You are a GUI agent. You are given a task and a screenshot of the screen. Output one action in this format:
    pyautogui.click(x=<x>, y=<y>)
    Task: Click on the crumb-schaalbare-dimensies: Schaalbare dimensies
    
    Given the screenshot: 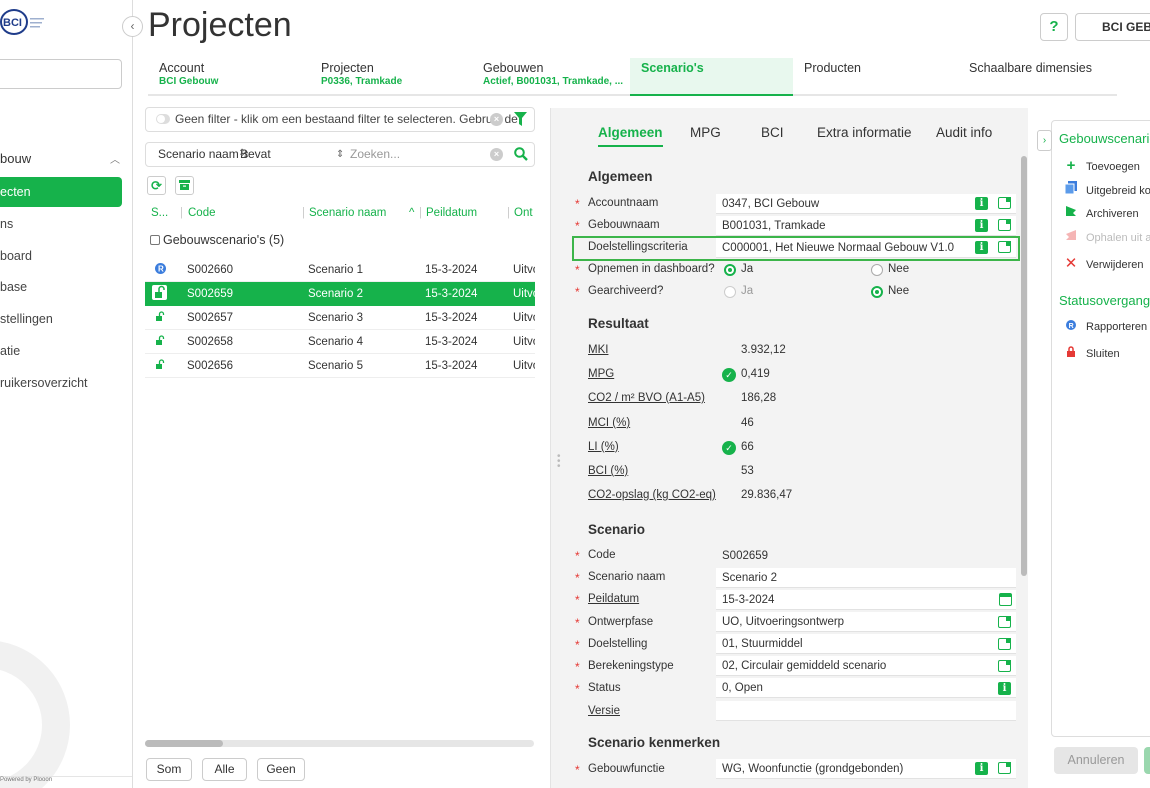 What is the action you would take?
    pyautogui.click(x=1037, y=76)
    